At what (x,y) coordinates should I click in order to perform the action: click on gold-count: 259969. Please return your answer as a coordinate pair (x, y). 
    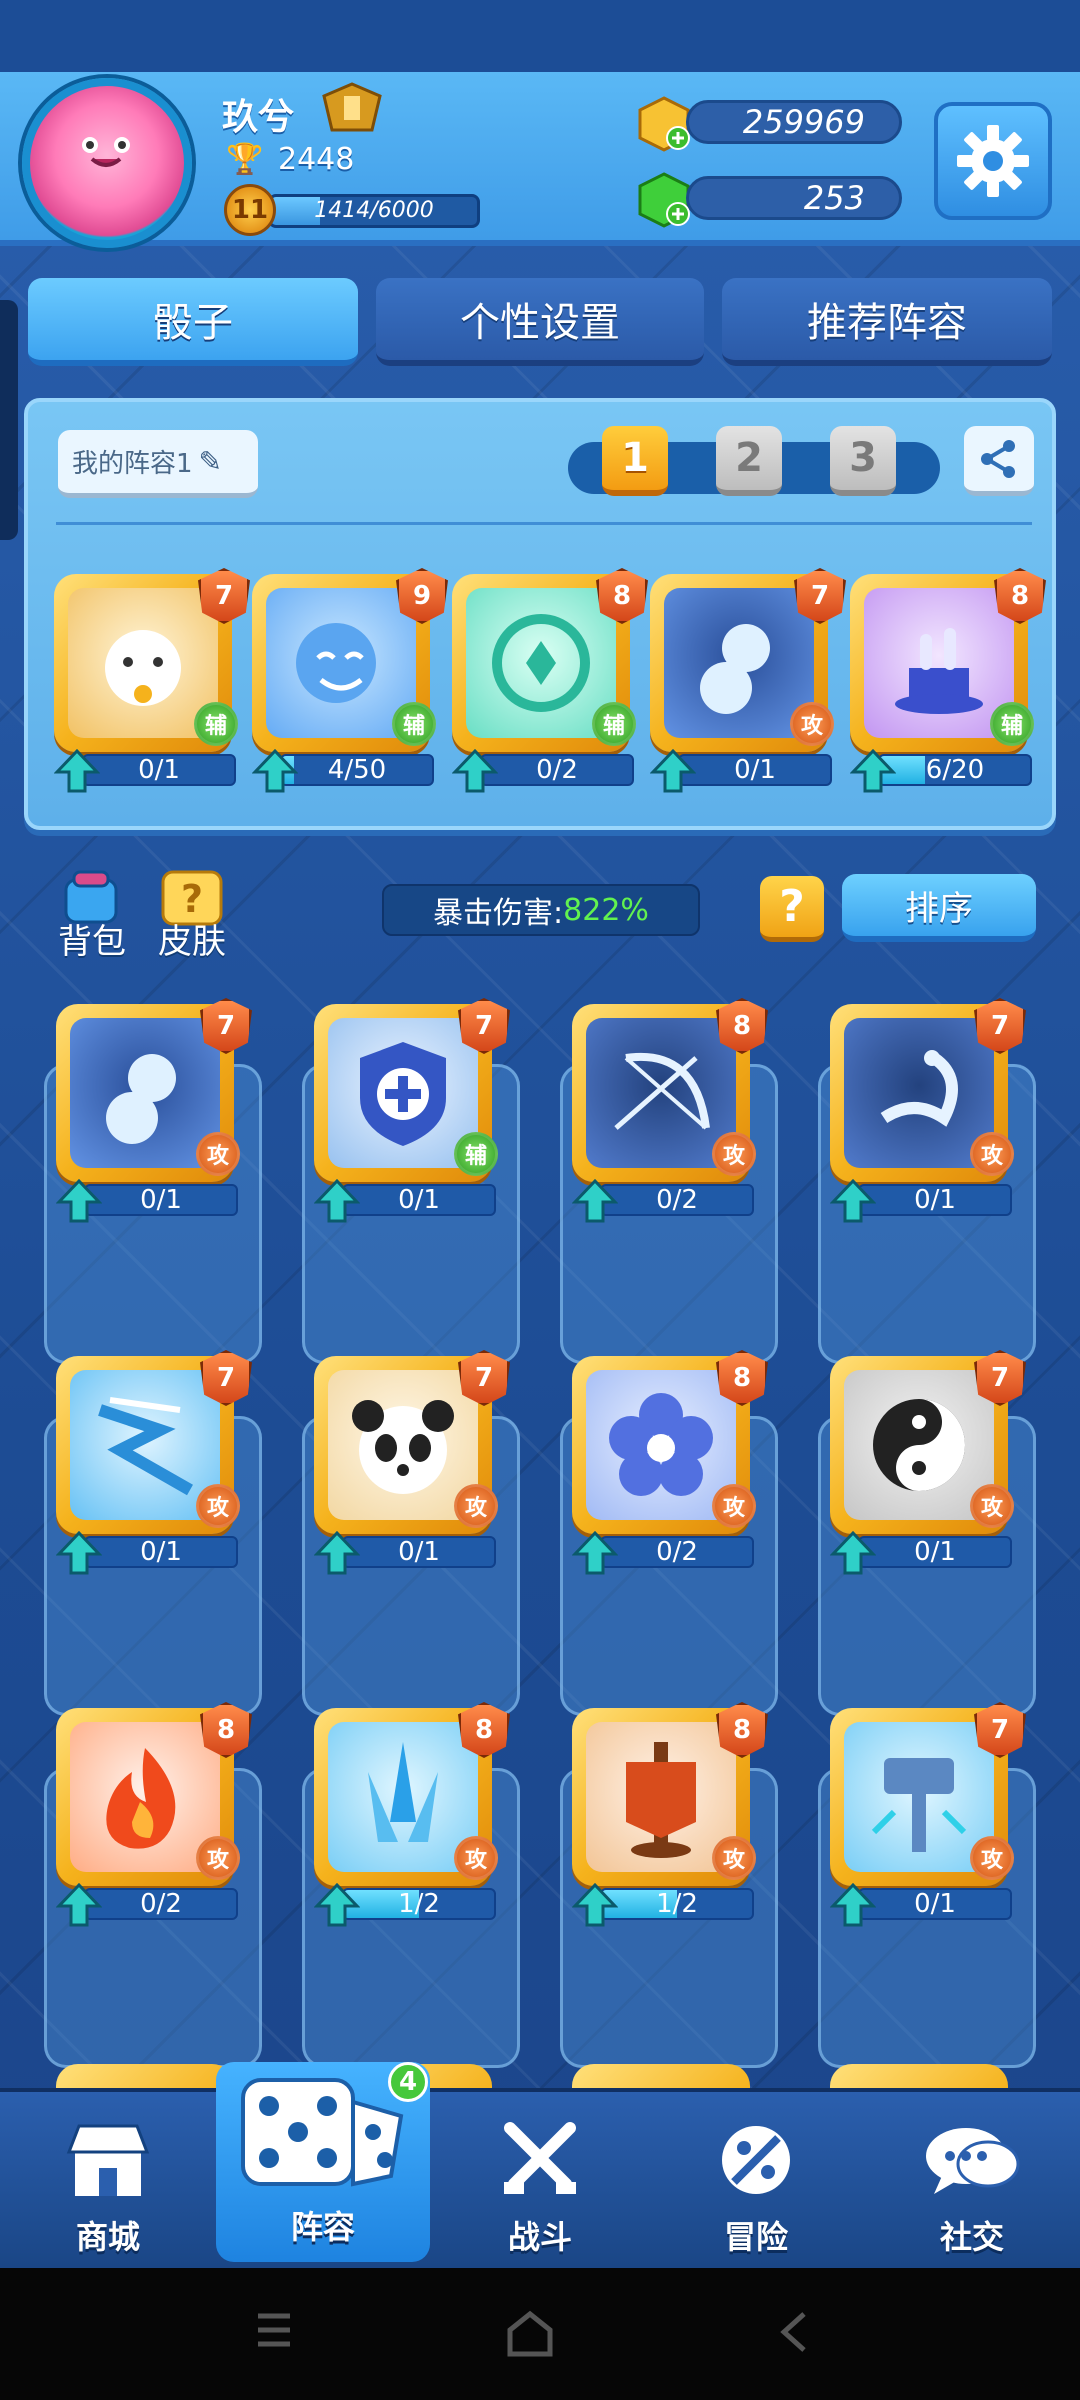
    Looking at the image, I should click on (794, 122).